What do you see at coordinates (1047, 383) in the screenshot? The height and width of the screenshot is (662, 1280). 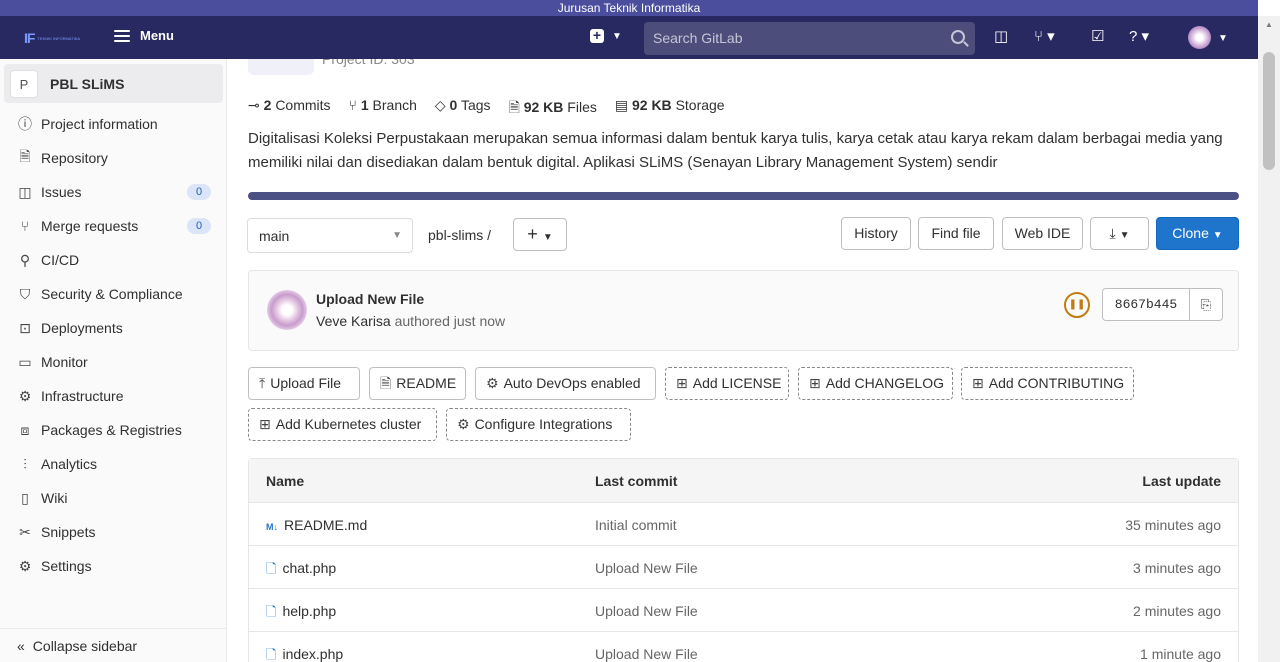 I see `add-contributing-button: ⊞ Add CONTRIBUTING` at bounding box center [1047, 383].